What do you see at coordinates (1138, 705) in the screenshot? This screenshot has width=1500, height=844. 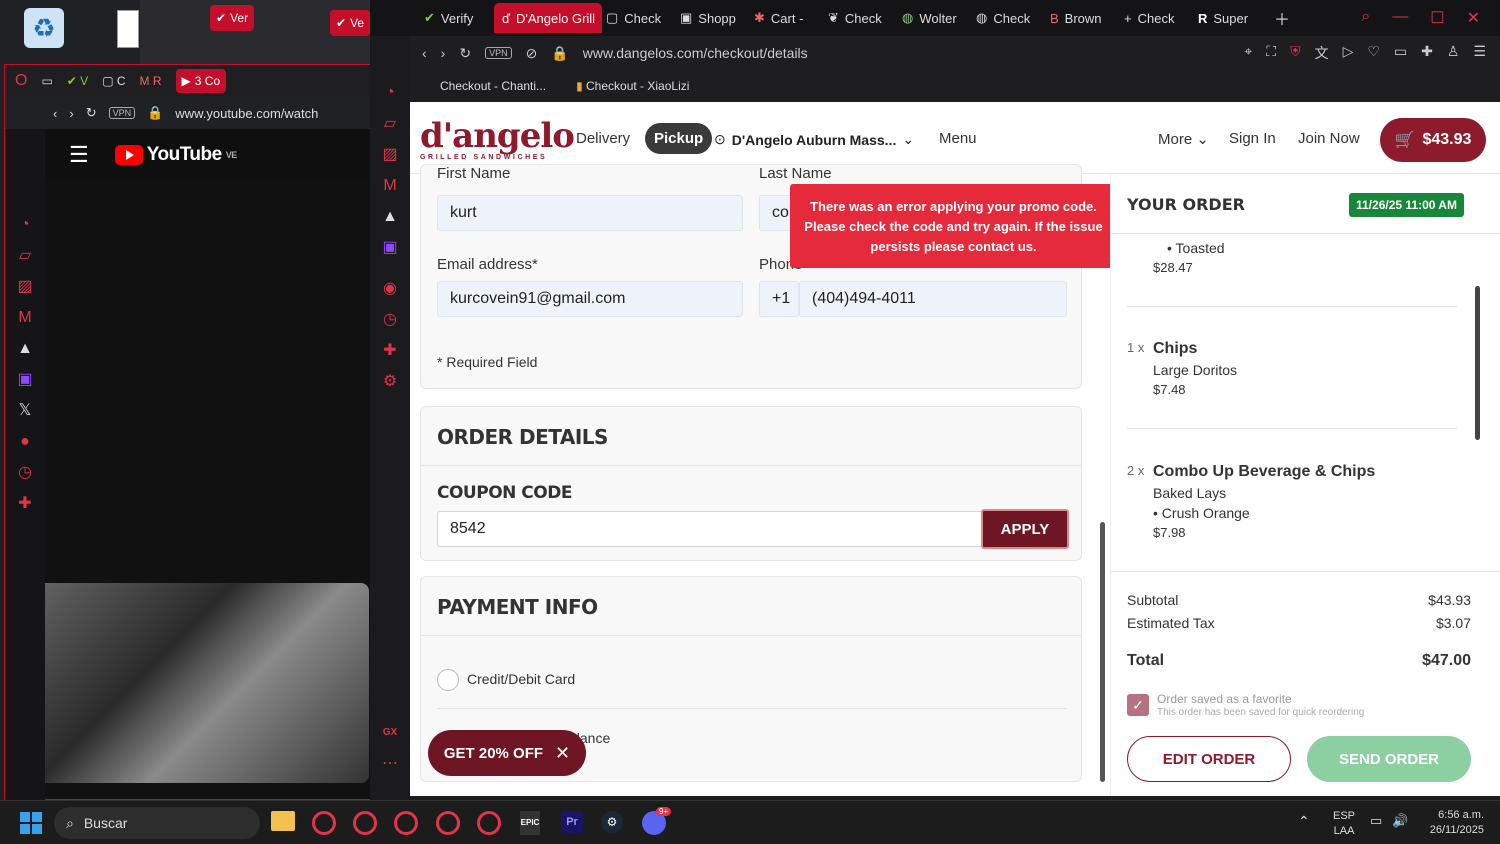 I see `favorite-checkbox: ✓` at bounding box center [1138, 705].